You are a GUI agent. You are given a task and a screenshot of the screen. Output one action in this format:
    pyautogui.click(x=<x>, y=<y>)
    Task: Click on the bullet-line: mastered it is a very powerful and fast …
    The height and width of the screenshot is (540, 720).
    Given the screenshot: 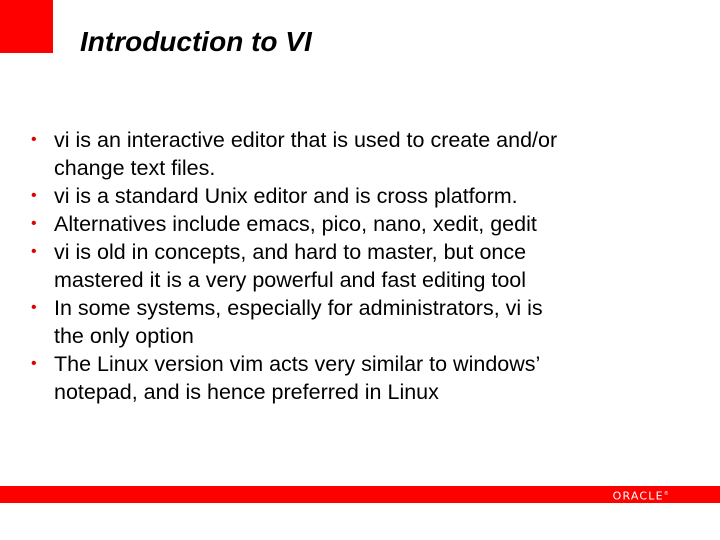 What is the action you would take?
    pyautogui.click(x=290, y=280)
    